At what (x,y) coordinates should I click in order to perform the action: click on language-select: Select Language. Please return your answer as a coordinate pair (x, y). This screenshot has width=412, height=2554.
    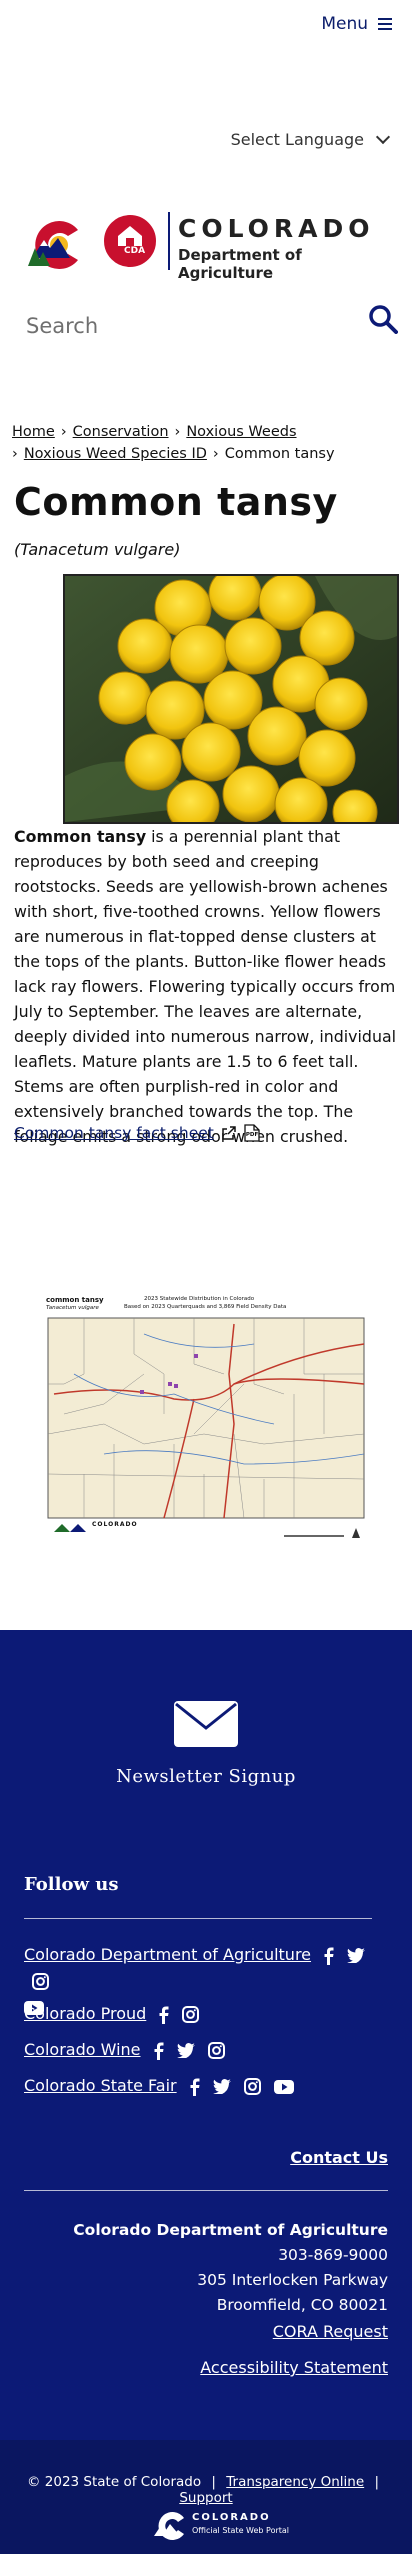
    Looking at the image, I should click on (310, 139).